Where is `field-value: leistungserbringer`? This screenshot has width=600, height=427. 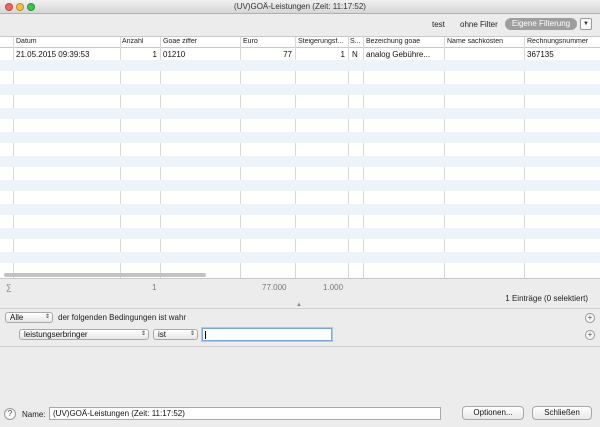
field-value: leistungserbringer is located at coordinates (56, 334).